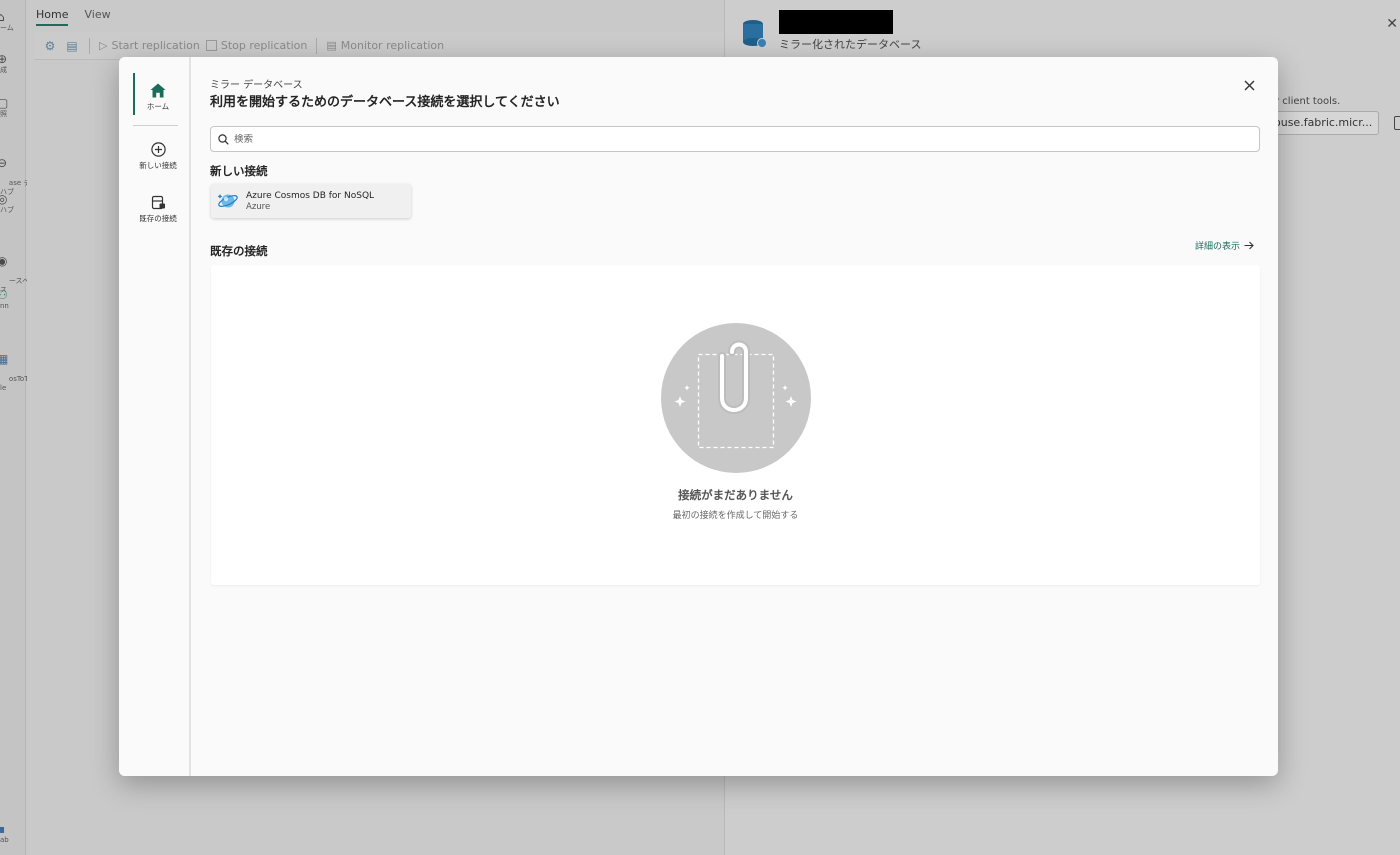 This screenshot has height=855, width=1400. I want to click on sidebar-item-home: ホーム, so click(158, 94).